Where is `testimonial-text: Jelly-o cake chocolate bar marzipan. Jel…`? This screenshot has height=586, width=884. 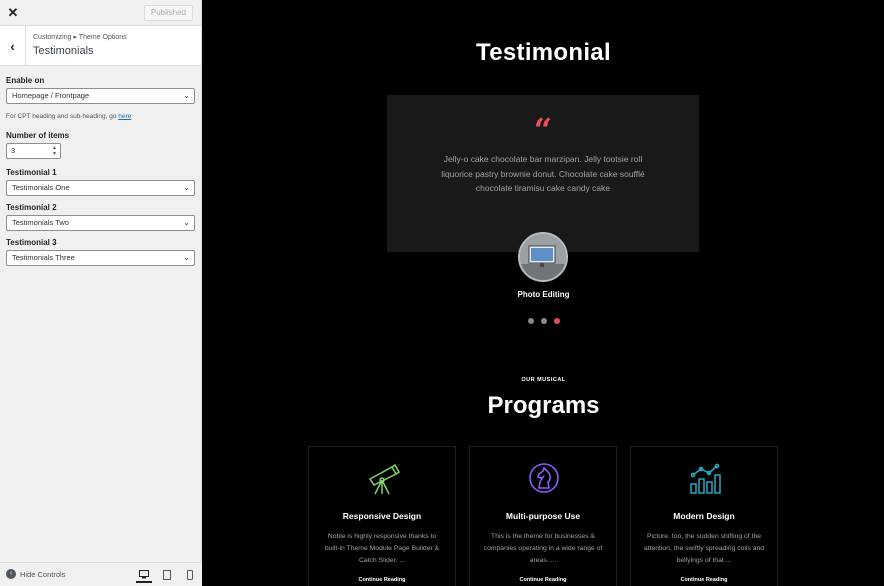
testimonial-text: Jelly-o cake chocolate bar marzipan. Jel… is located at coordinates (543, 173).